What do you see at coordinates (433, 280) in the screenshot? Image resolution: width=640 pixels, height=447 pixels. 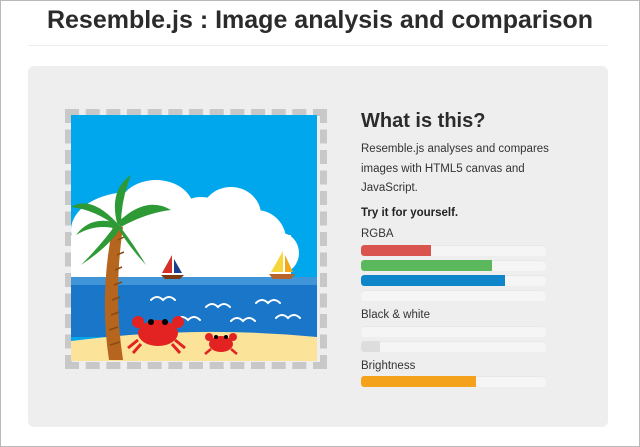 I see `blue-bar-fill` at bounding box center [433, 280].